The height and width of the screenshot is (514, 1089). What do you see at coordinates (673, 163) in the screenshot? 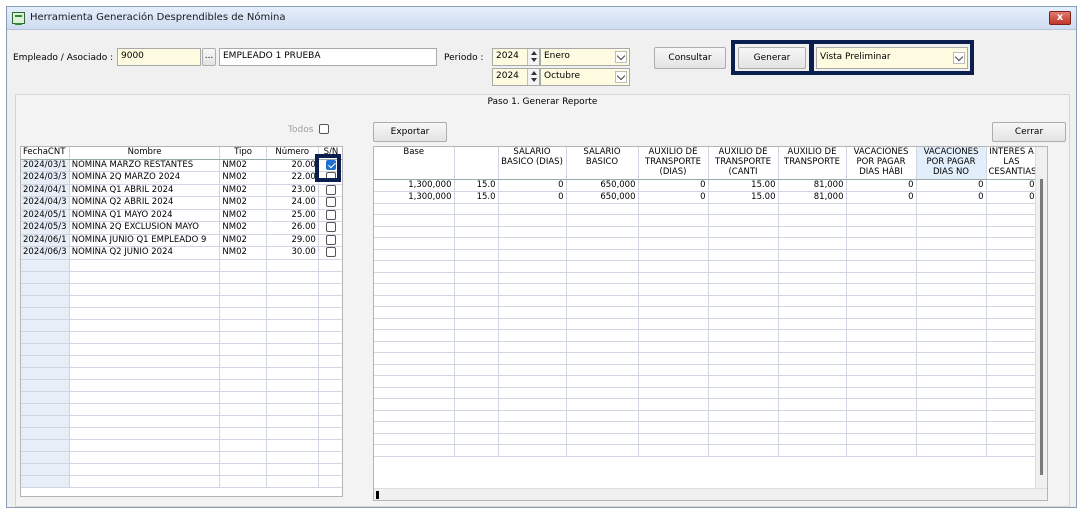
I see `report-column-header: AUXILIO DE TRANSPORTE (DIAS)` at bounding box center [673, 163].